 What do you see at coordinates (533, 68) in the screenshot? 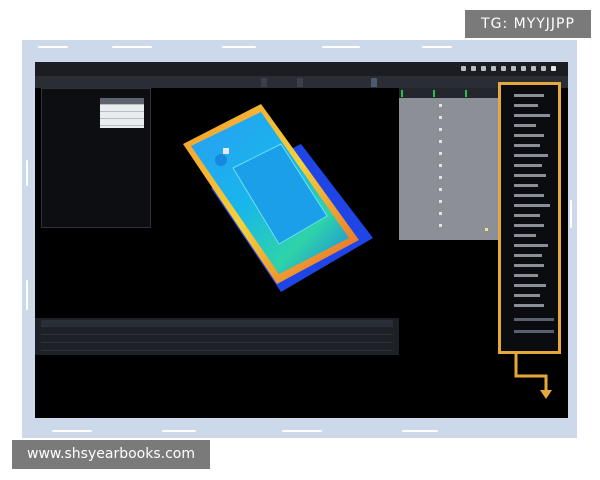
I see `settings-icon` at bounding box center [533, 68].